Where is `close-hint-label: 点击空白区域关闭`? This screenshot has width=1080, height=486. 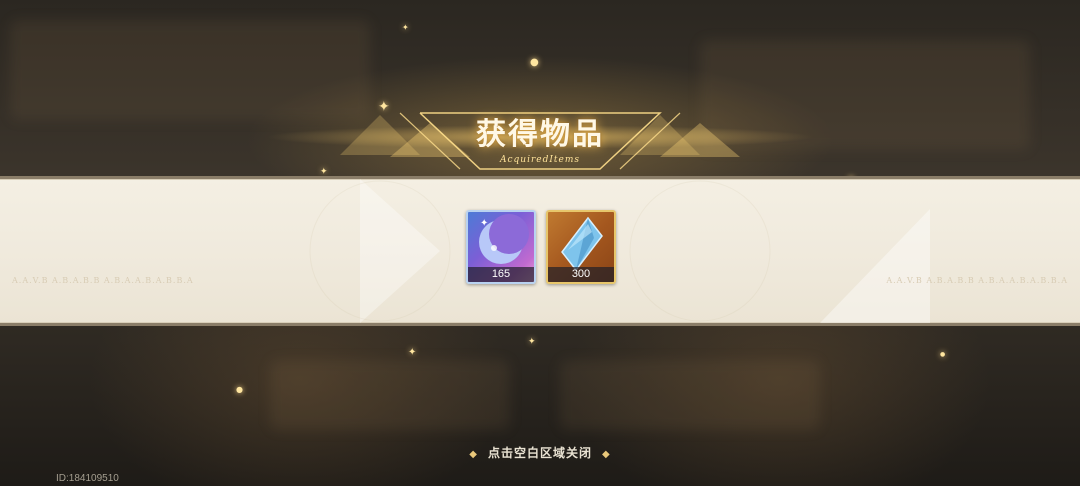
close-hint-label: 点击空白区域关闭 is located at coordinates (539, 453).